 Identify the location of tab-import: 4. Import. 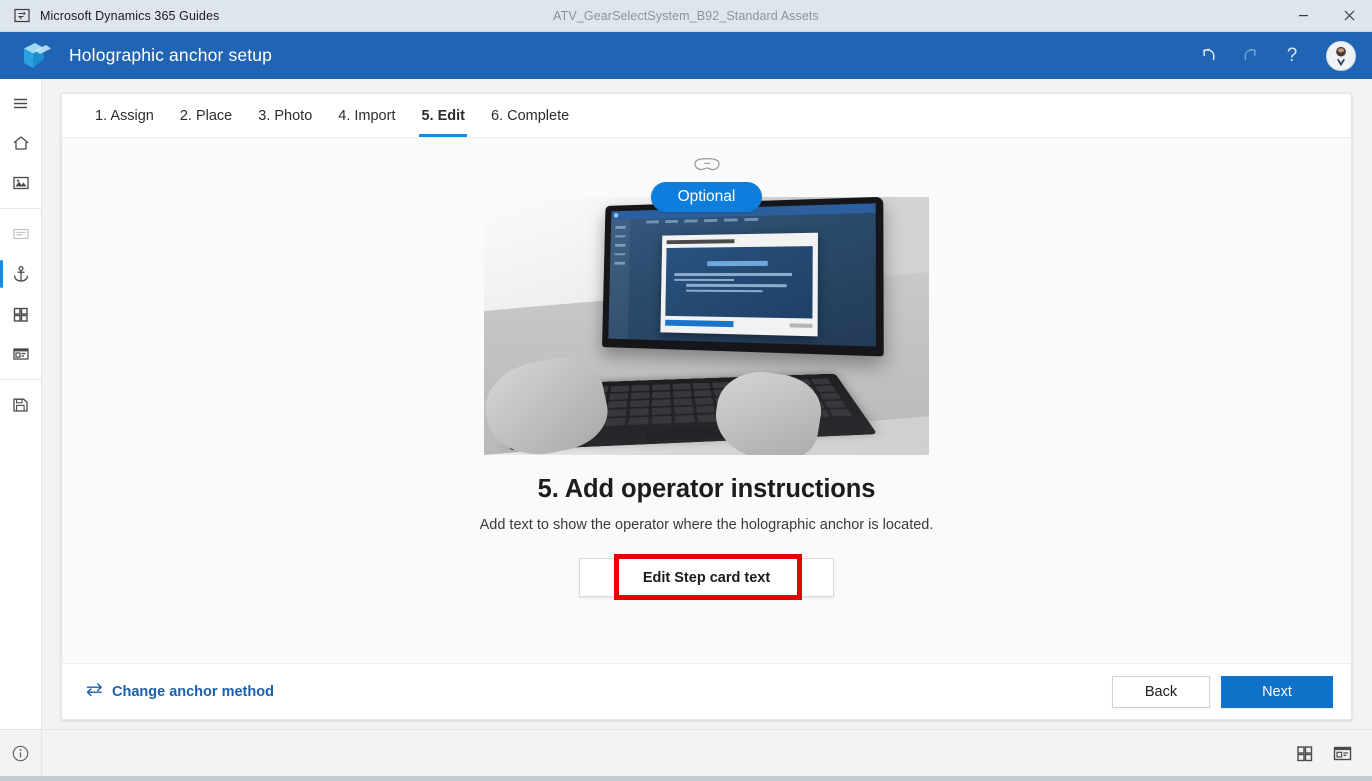
(366, 115).